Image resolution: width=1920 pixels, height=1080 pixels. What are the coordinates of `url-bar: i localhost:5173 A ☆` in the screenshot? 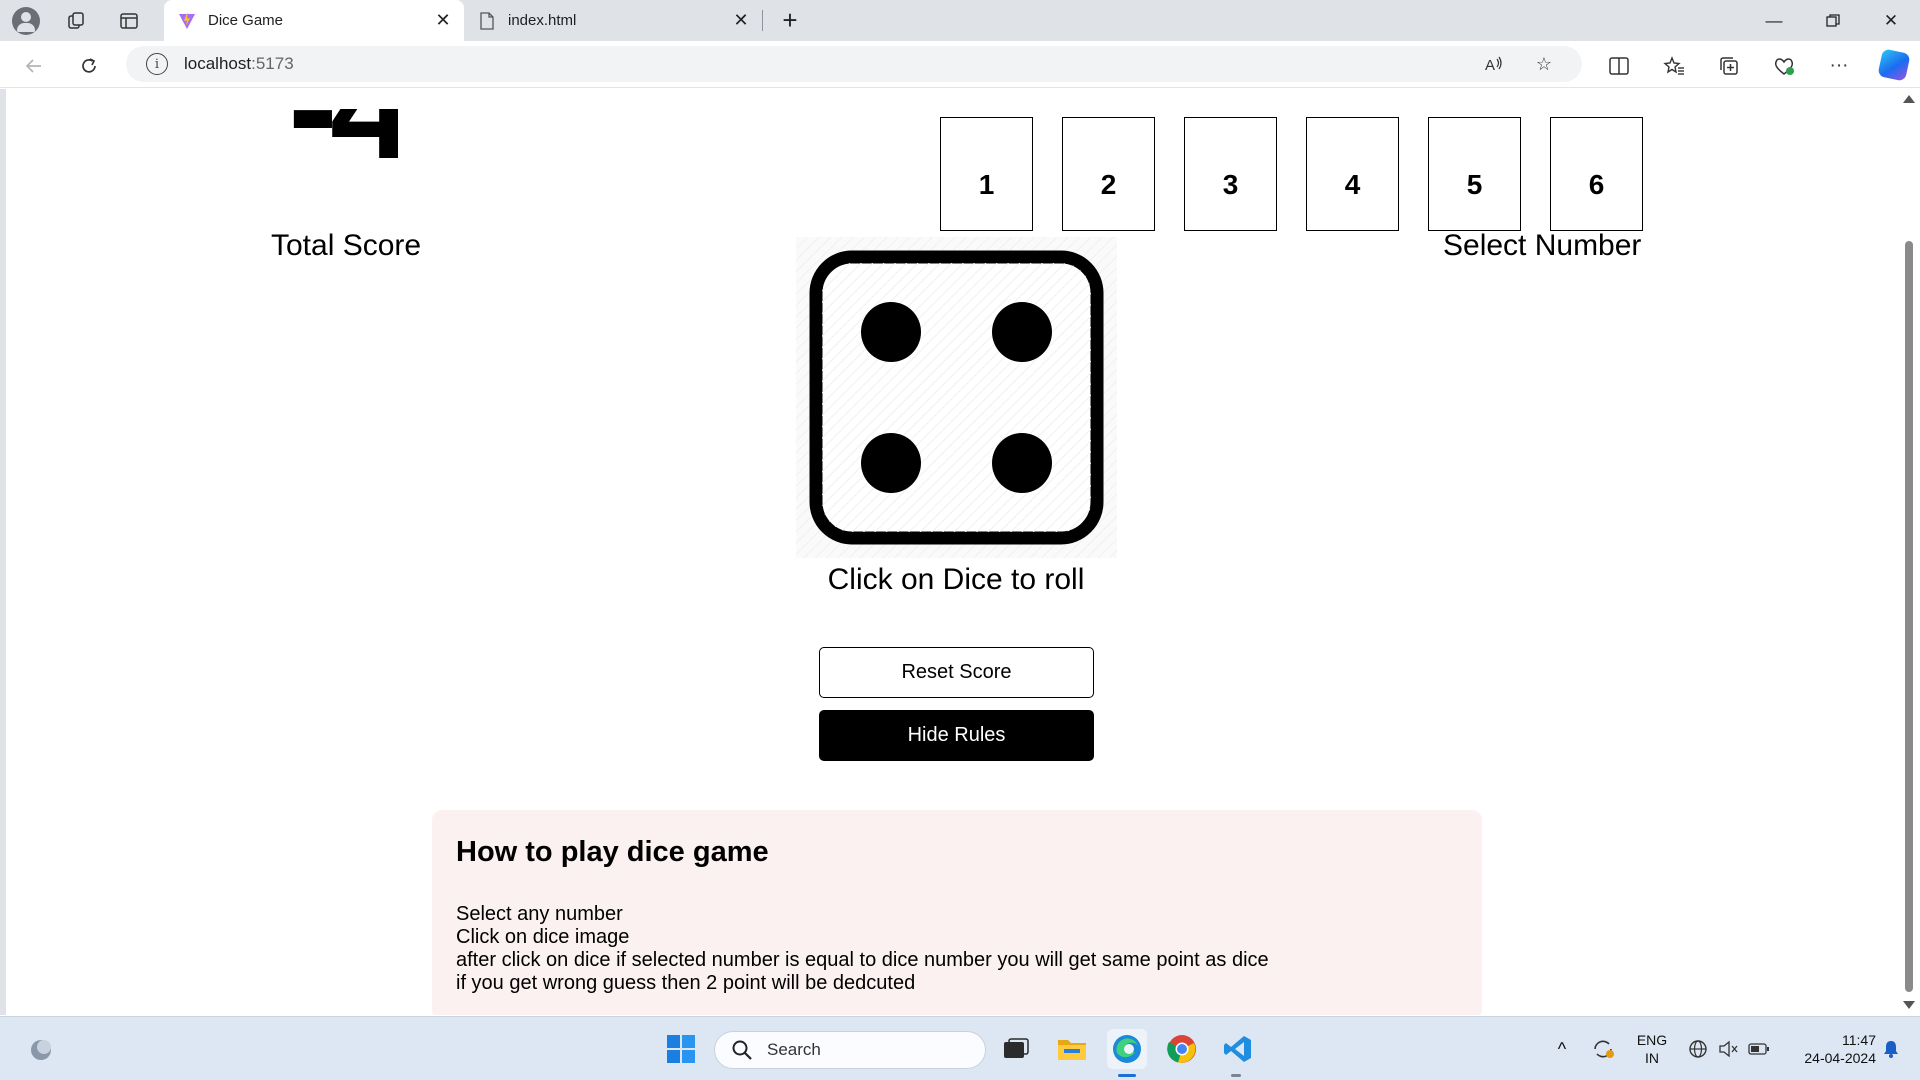 It's located at (854, 64).